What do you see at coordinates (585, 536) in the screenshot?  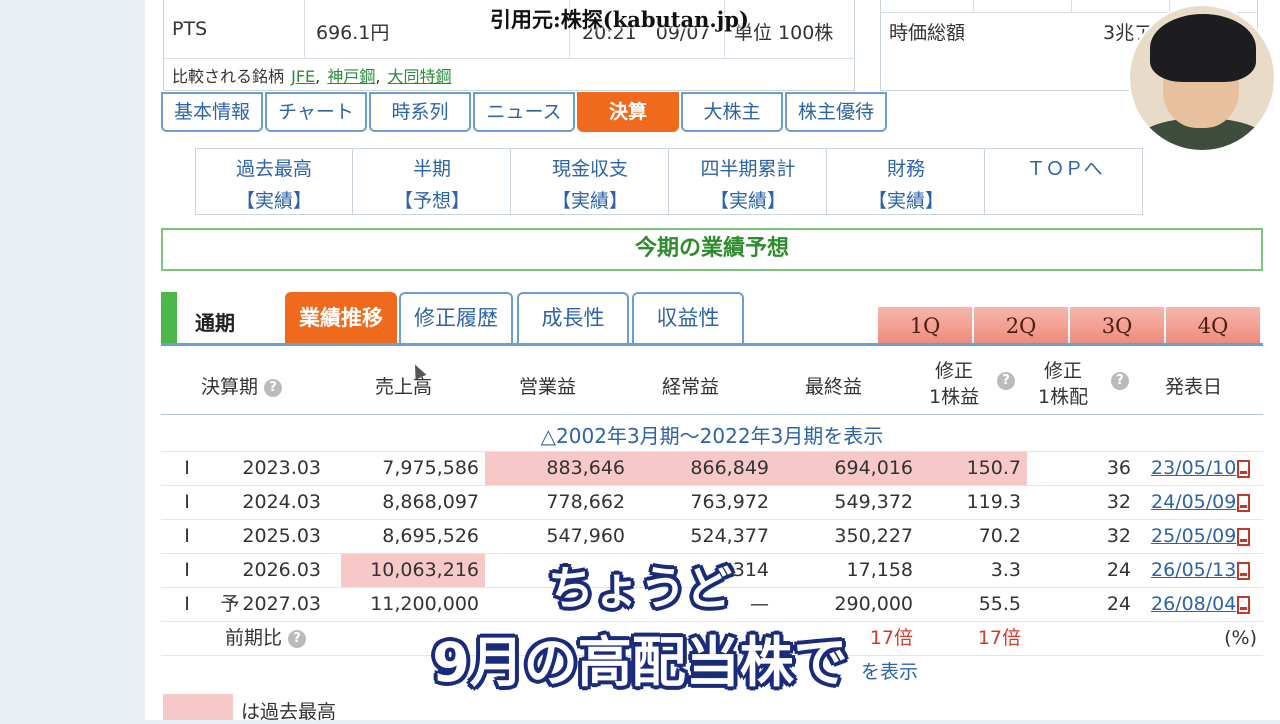 I see `row-operating: 547,960` at bounding box center [585, 536].